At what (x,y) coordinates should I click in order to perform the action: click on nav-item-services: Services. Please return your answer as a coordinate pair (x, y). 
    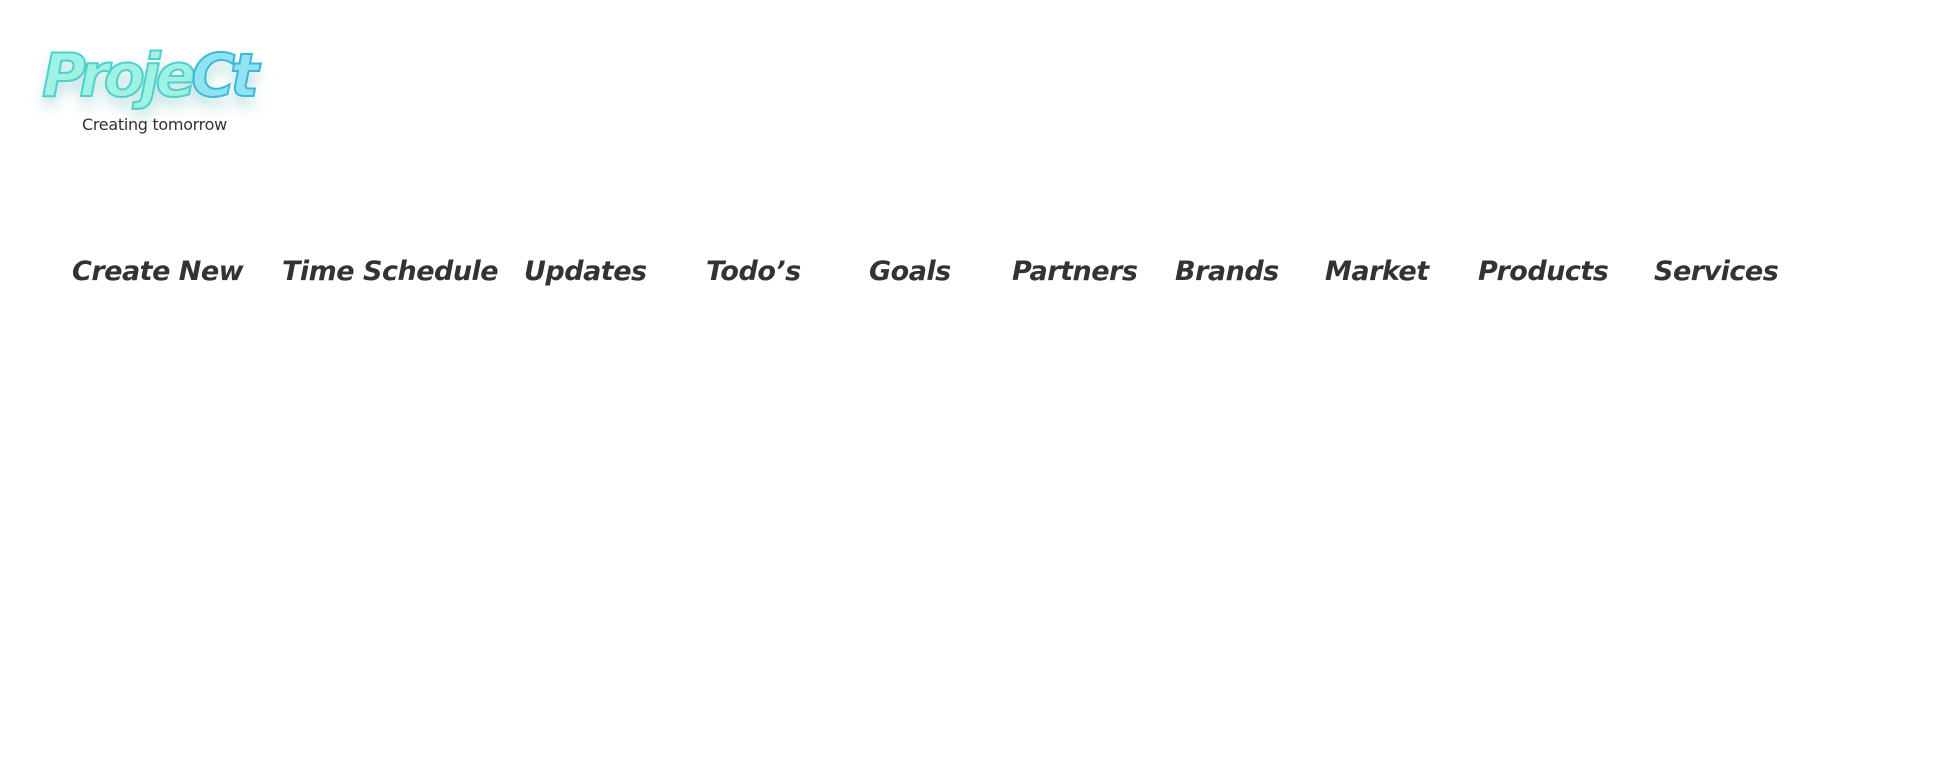
    Looking at the image, I should click on (1716, 272).